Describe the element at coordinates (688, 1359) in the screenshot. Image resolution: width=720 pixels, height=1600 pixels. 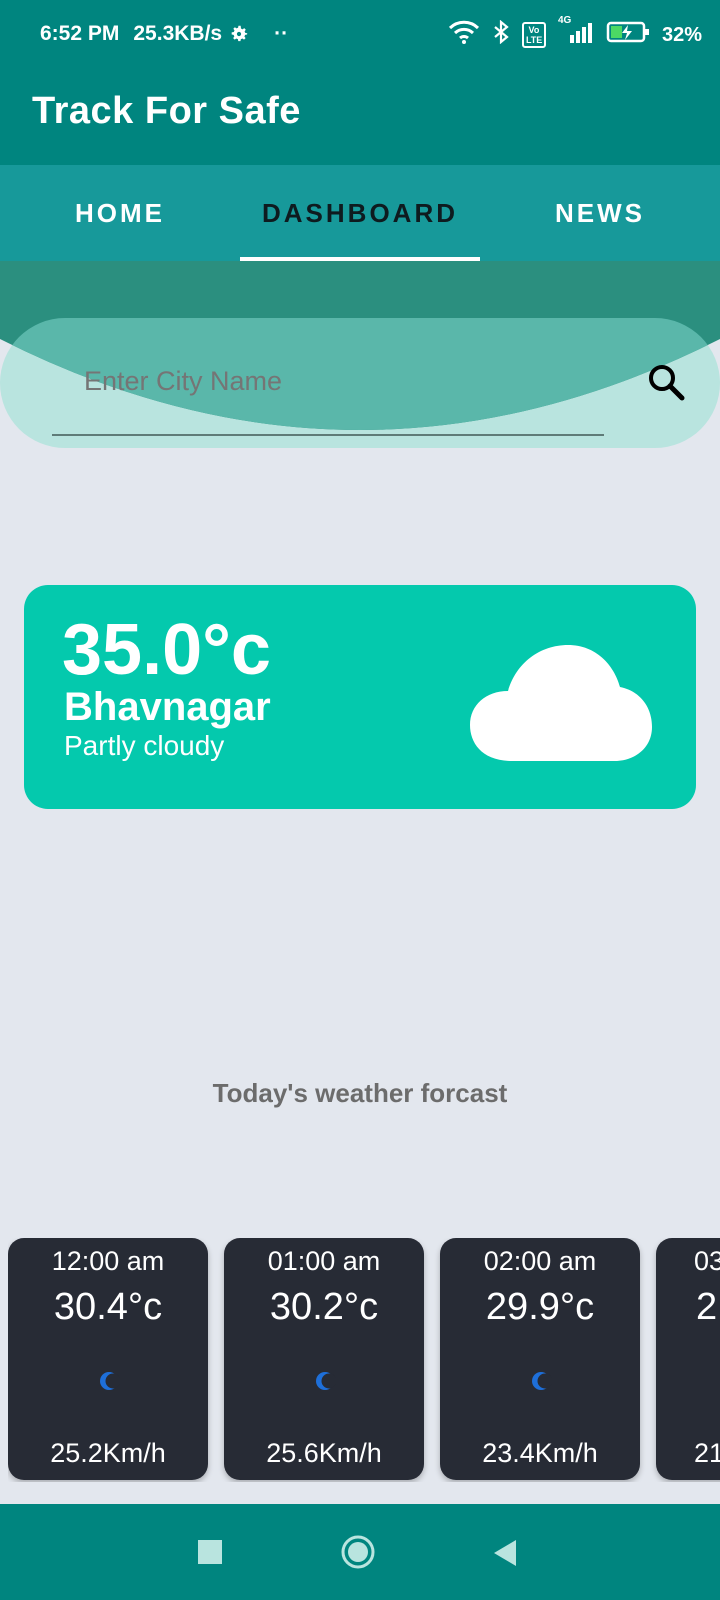
I see `hour-card: 03 2 21` at that location.